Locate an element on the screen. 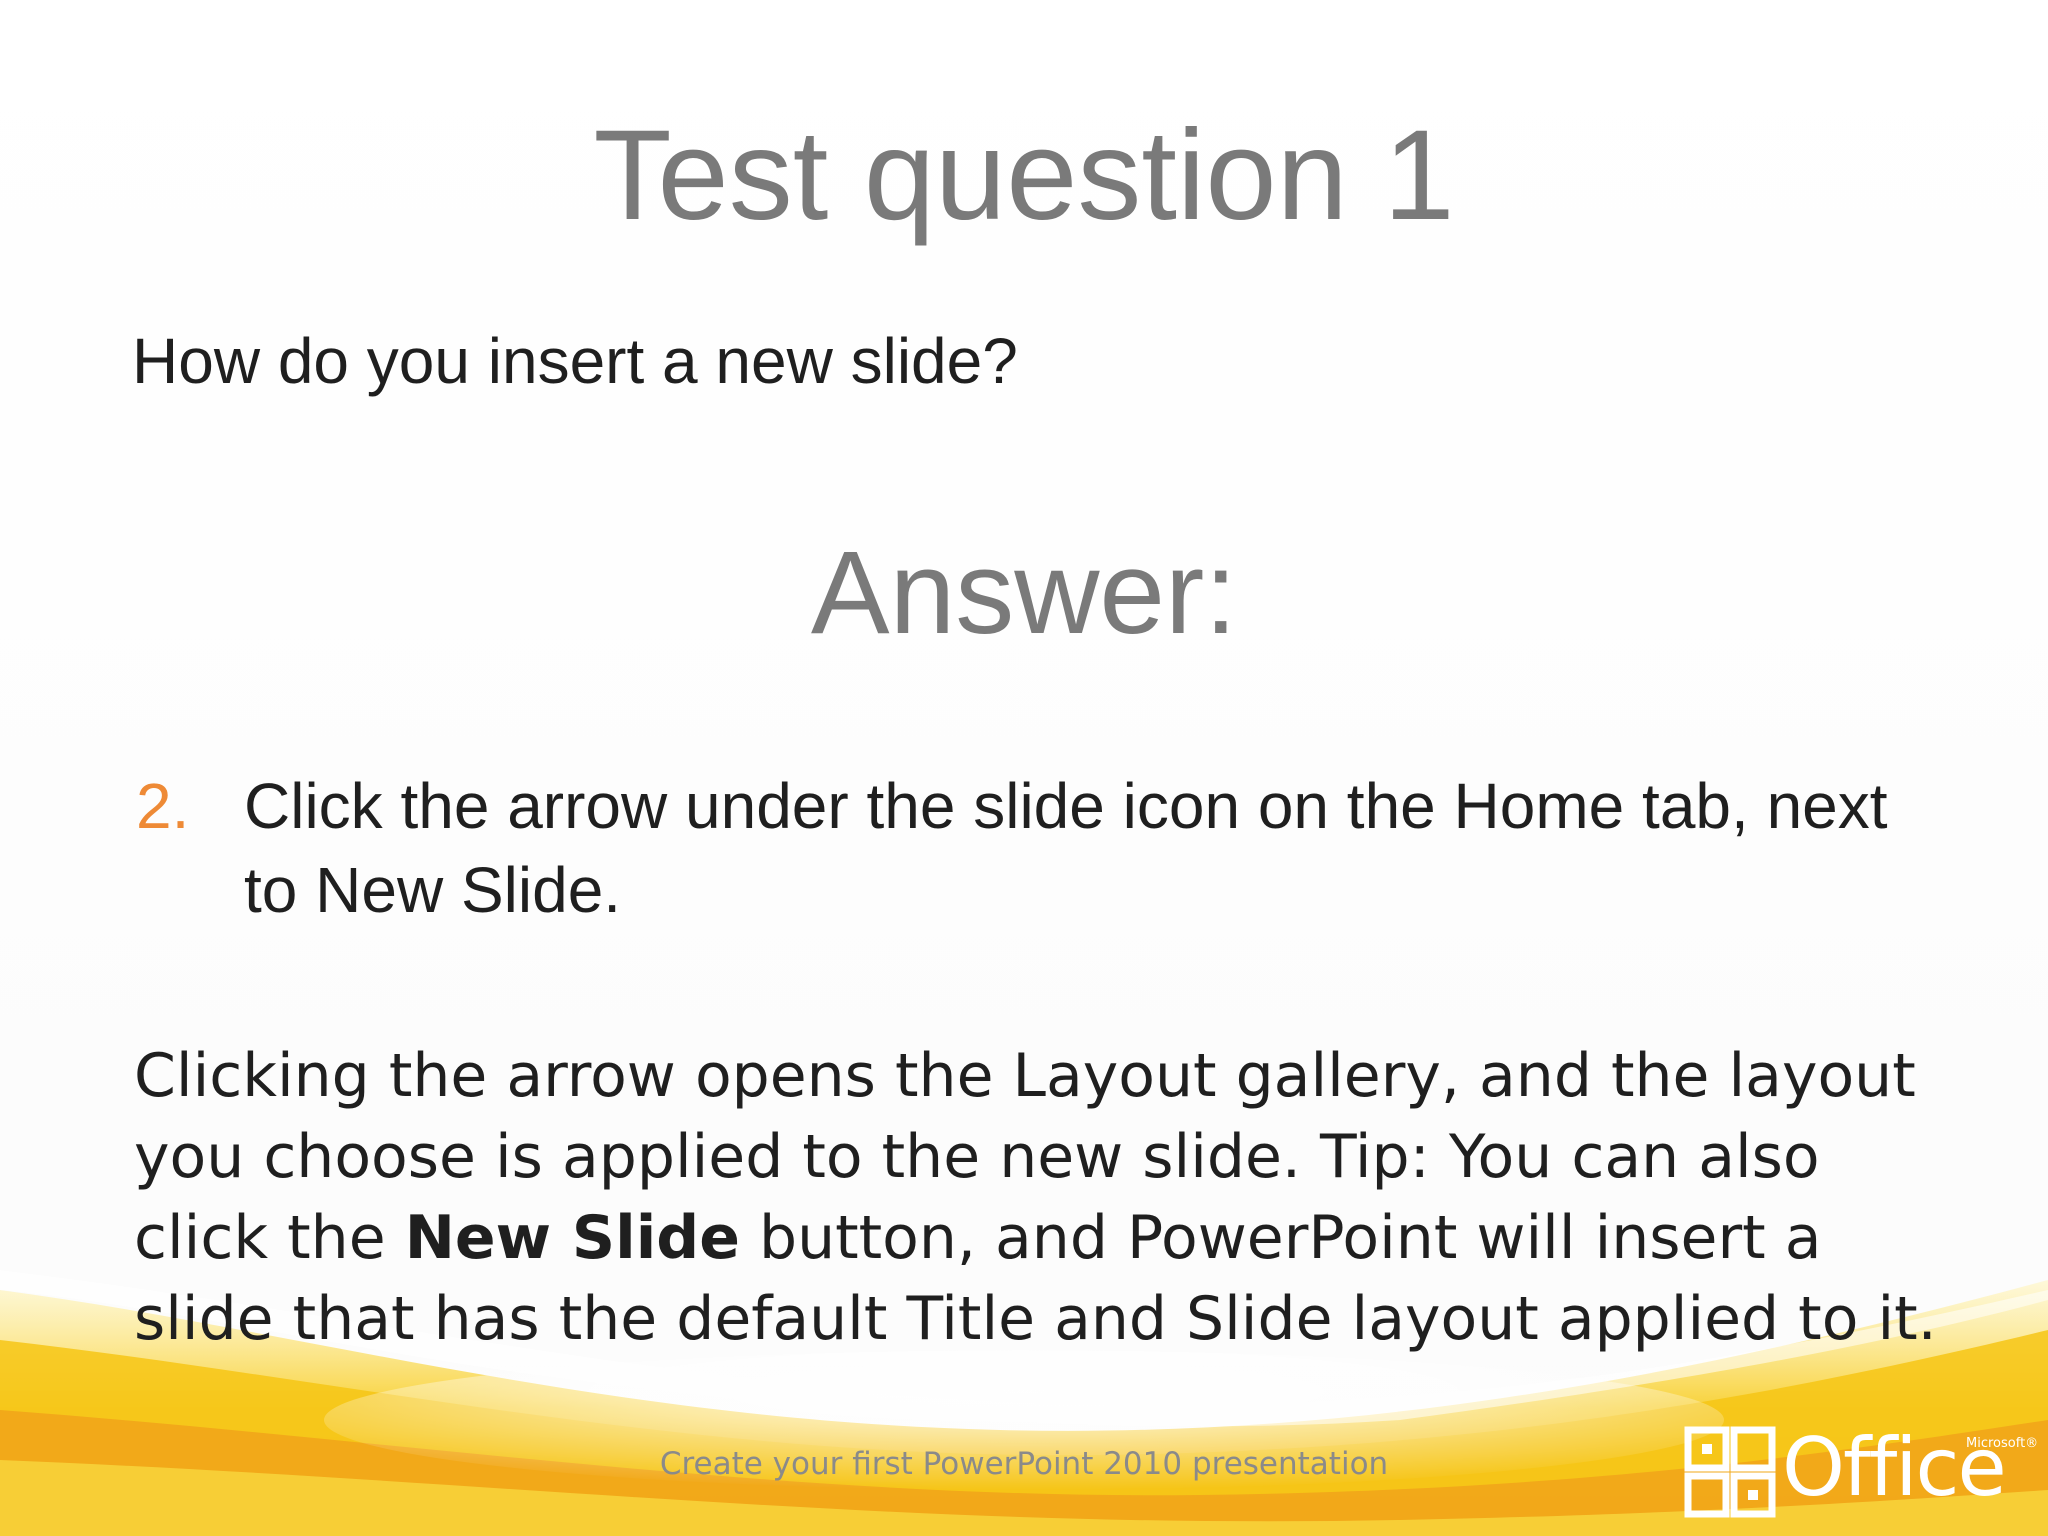 This screenshot has height=1536, width=2048. explanation-bold-term: New Slide is located at coordinates (572, 1238).